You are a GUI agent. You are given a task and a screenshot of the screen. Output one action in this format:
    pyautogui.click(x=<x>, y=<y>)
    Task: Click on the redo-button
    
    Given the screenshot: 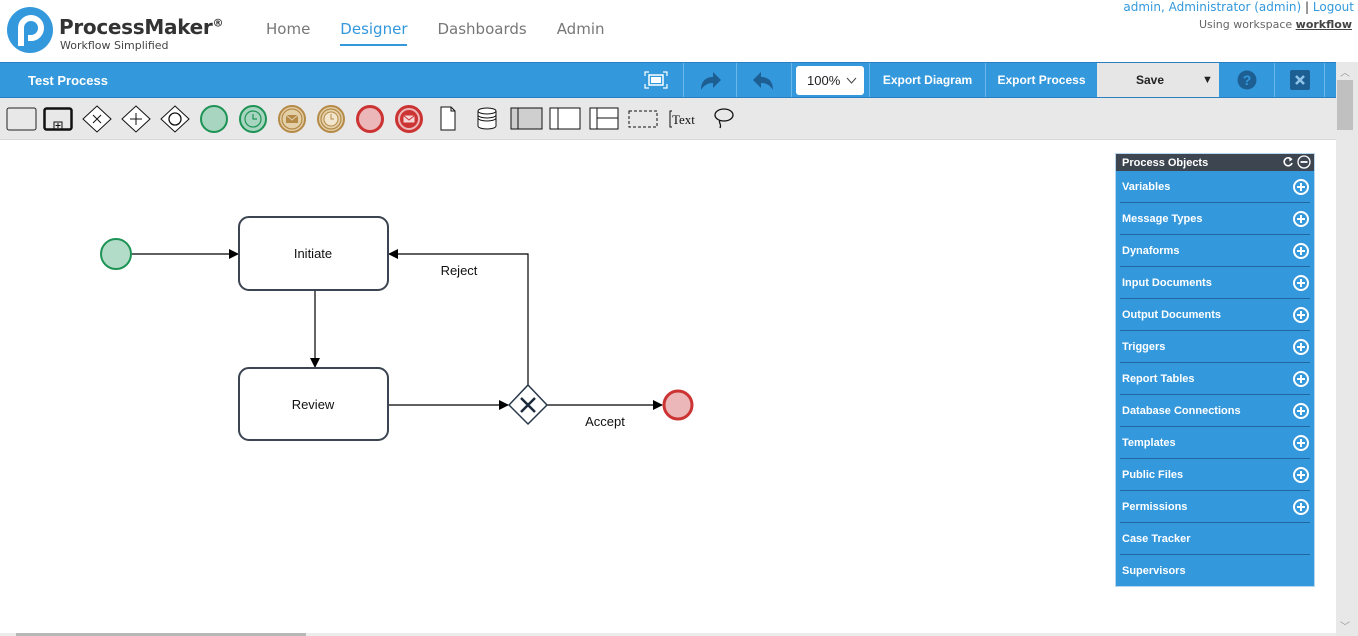 What is the action you would take?
    pyautogui.click(x=709, y=80)
    